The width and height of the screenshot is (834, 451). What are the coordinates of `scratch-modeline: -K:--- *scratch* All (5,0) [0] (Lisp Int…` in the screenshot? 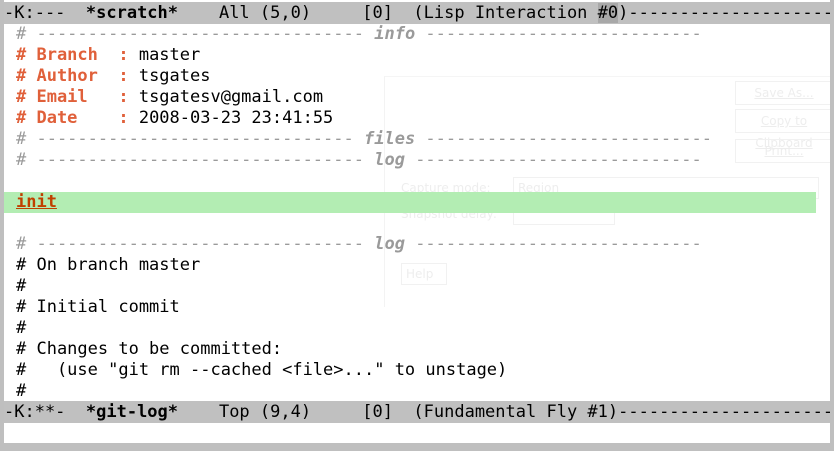 It's located at (417, 13).